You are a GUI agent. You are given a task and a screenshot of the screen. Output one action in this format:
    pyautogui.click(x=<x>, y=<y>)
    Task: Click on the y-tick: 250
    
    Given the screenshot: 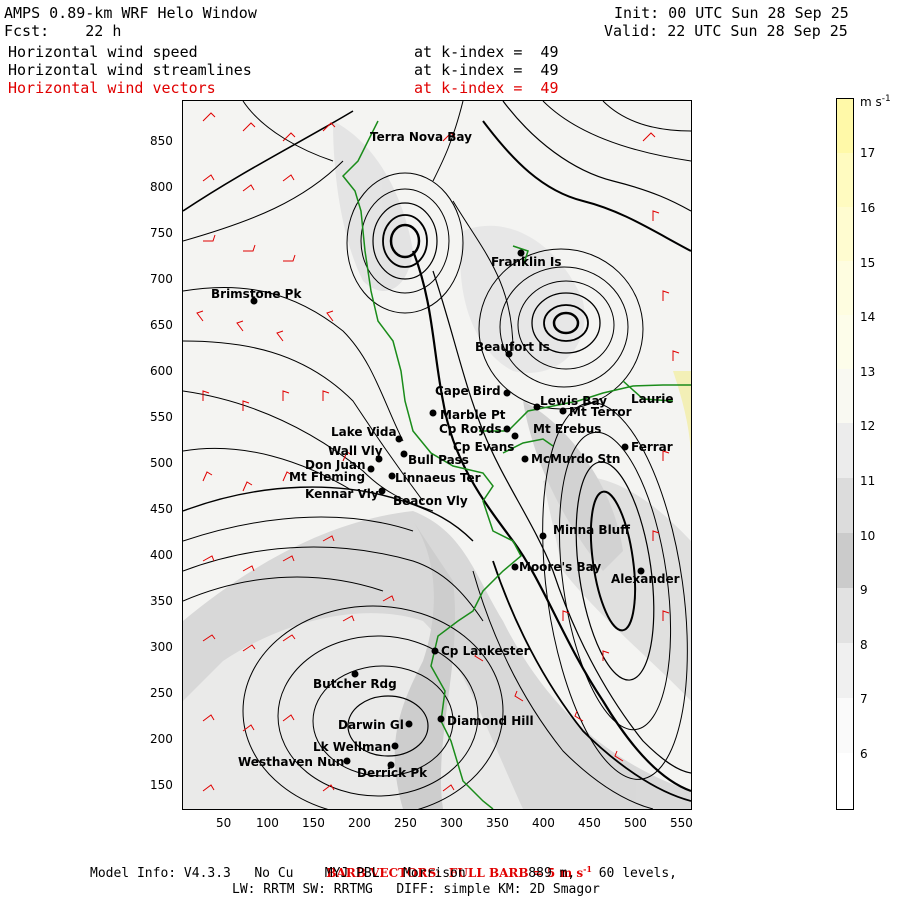 What is the action you would take?
    pyautogui.click(x=161, y=693)
    